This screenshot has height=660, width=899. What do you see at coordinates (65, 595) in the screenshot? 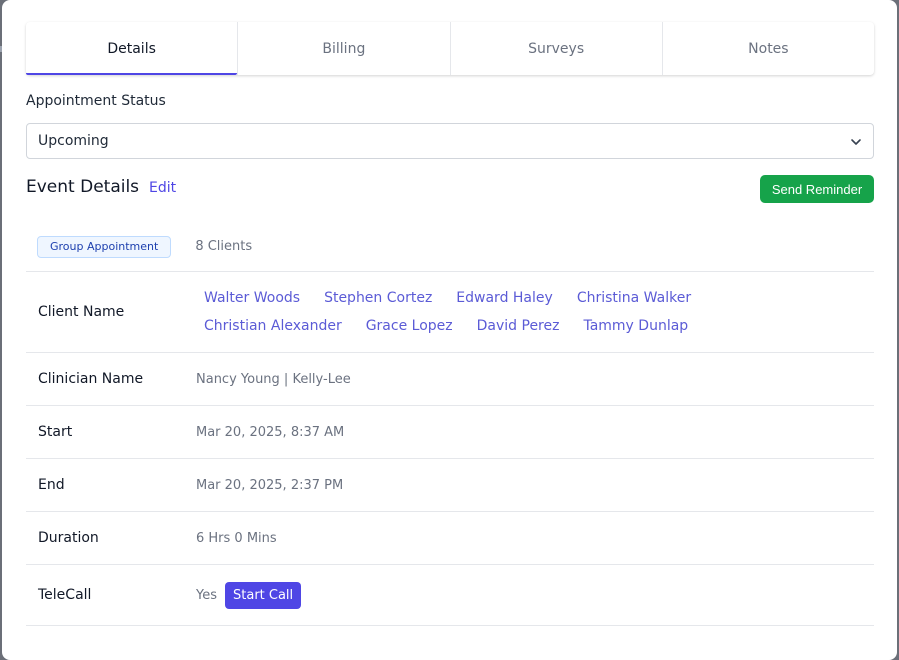
I see `telecall-label: TeleCall` at bounding box center [65, 595].